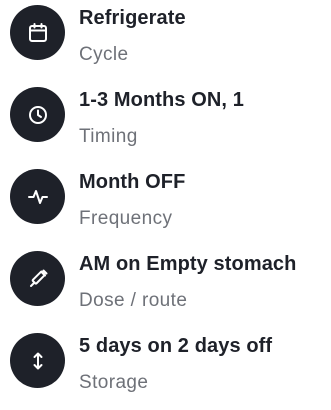 Image resolution: width=331 pixels, height=410 pixels. Describe the element at coordinates (37, 32) in the screenshot. I see `calendar-icon` at that location.